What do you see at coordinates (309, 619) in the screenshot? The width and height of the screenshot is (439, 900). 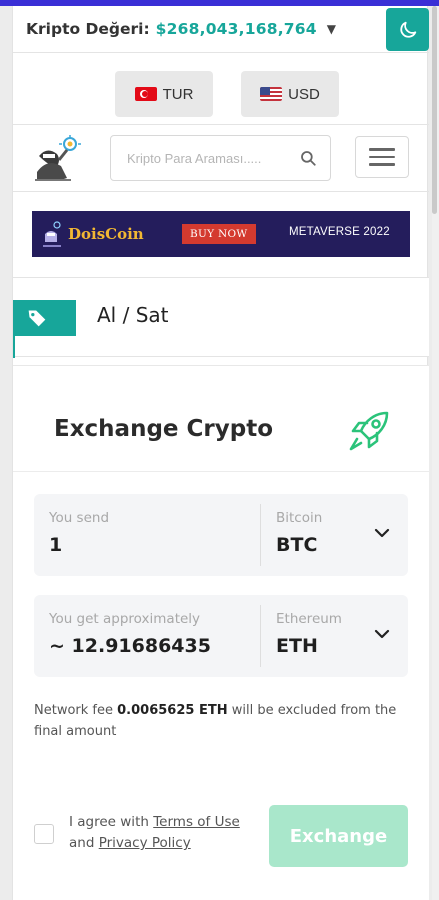 I see `receive-coin-name: Ethereum` at bounding box center [309, 619].